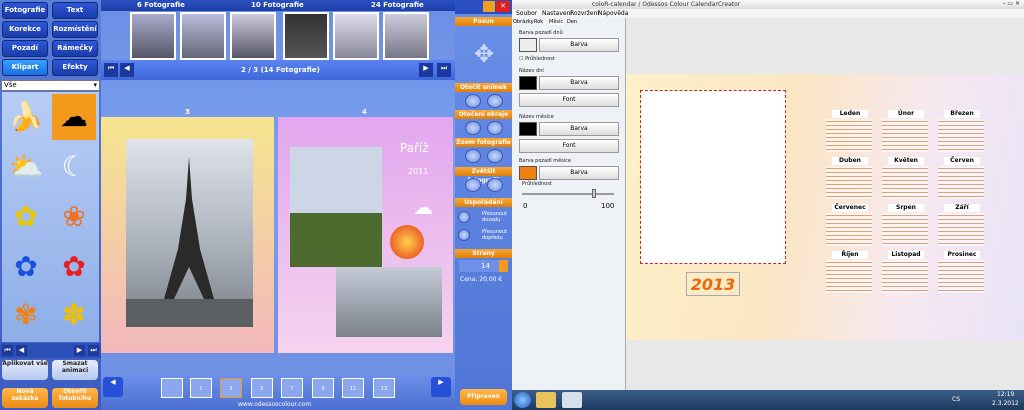 The height and width of the screenshot is (410, 1024). What do you see at coordinates (74, 217) in the screenshot?
I see `orange-flower-icon: ❀` at bounding box center [74, 217].